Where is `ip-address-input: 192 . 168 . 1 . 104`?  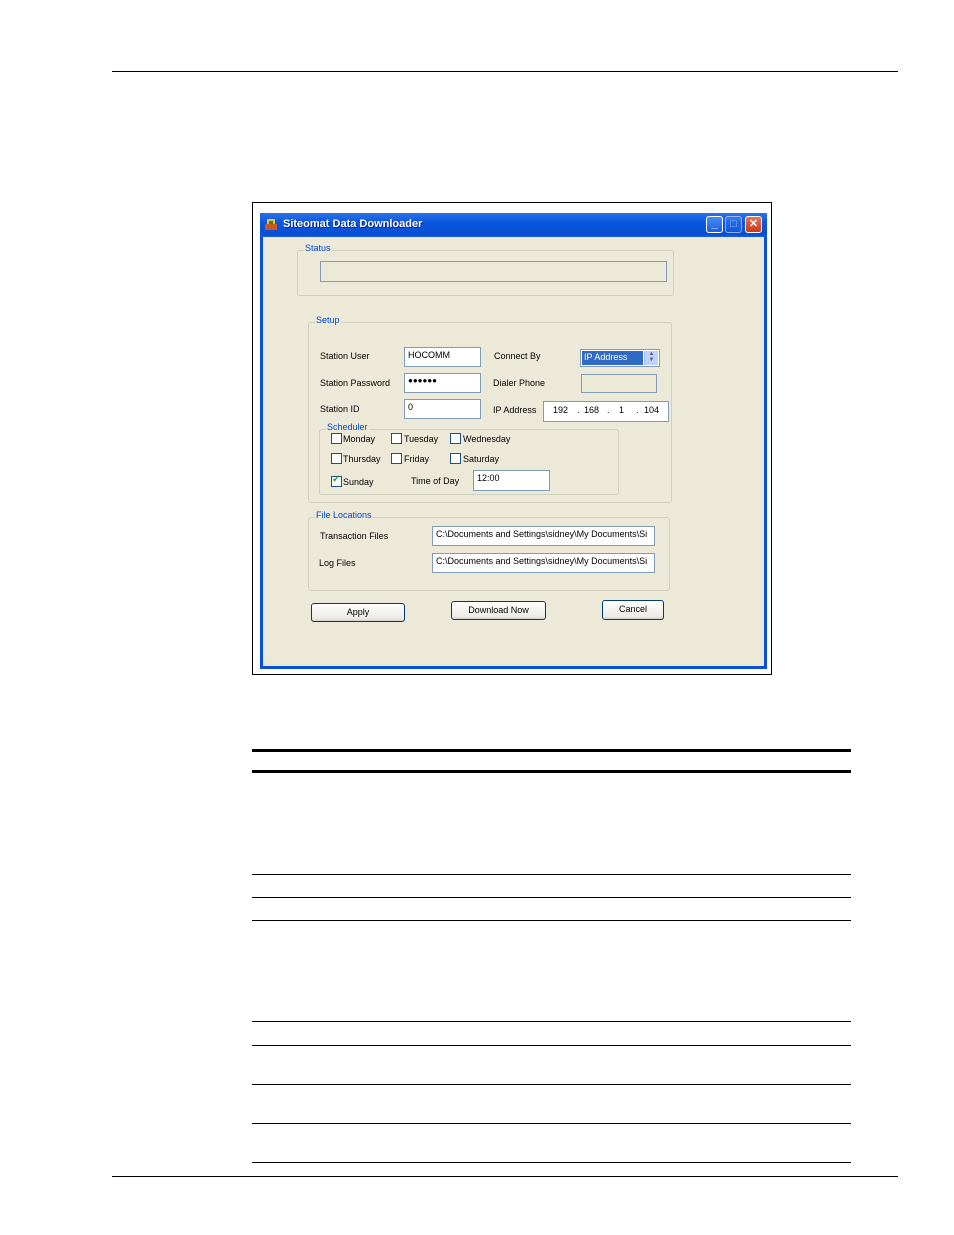 ip-address-input: 192 . 168 . 1 . 104 is located at coordinates (606, 411).